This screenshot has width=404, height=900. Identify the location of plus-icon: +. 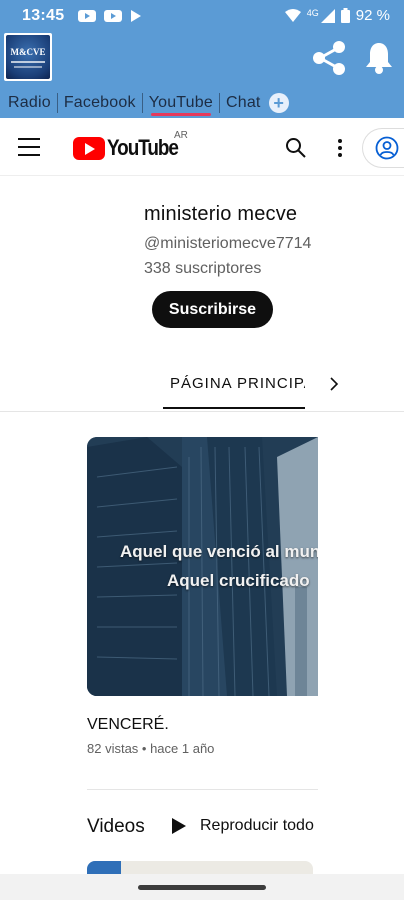
(278, 103).